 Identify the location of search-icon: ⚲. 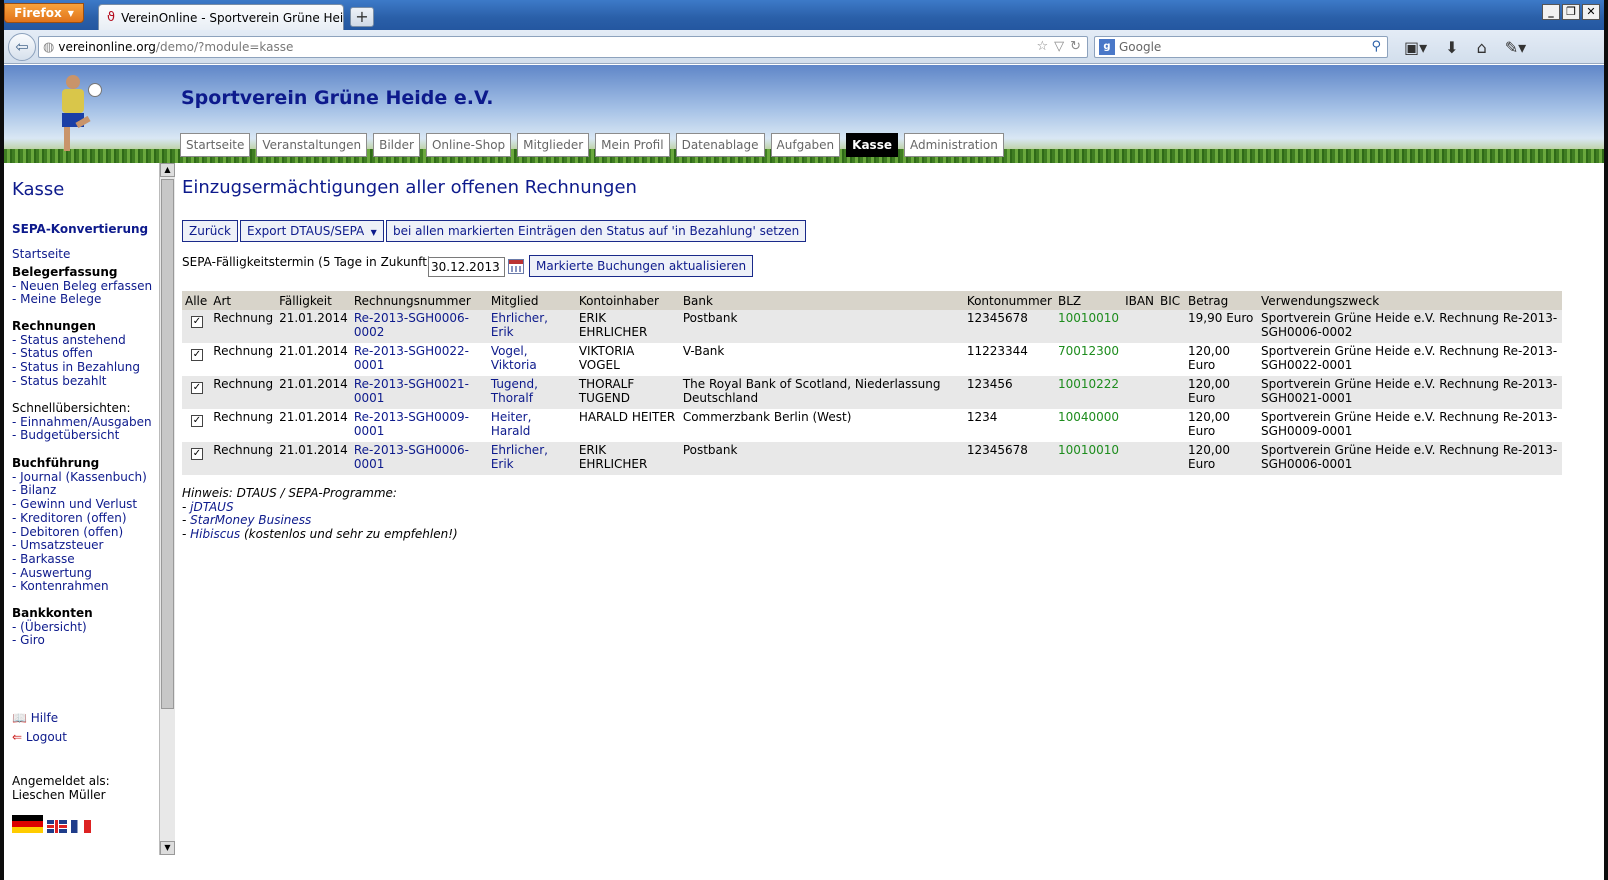
(1376, 46).